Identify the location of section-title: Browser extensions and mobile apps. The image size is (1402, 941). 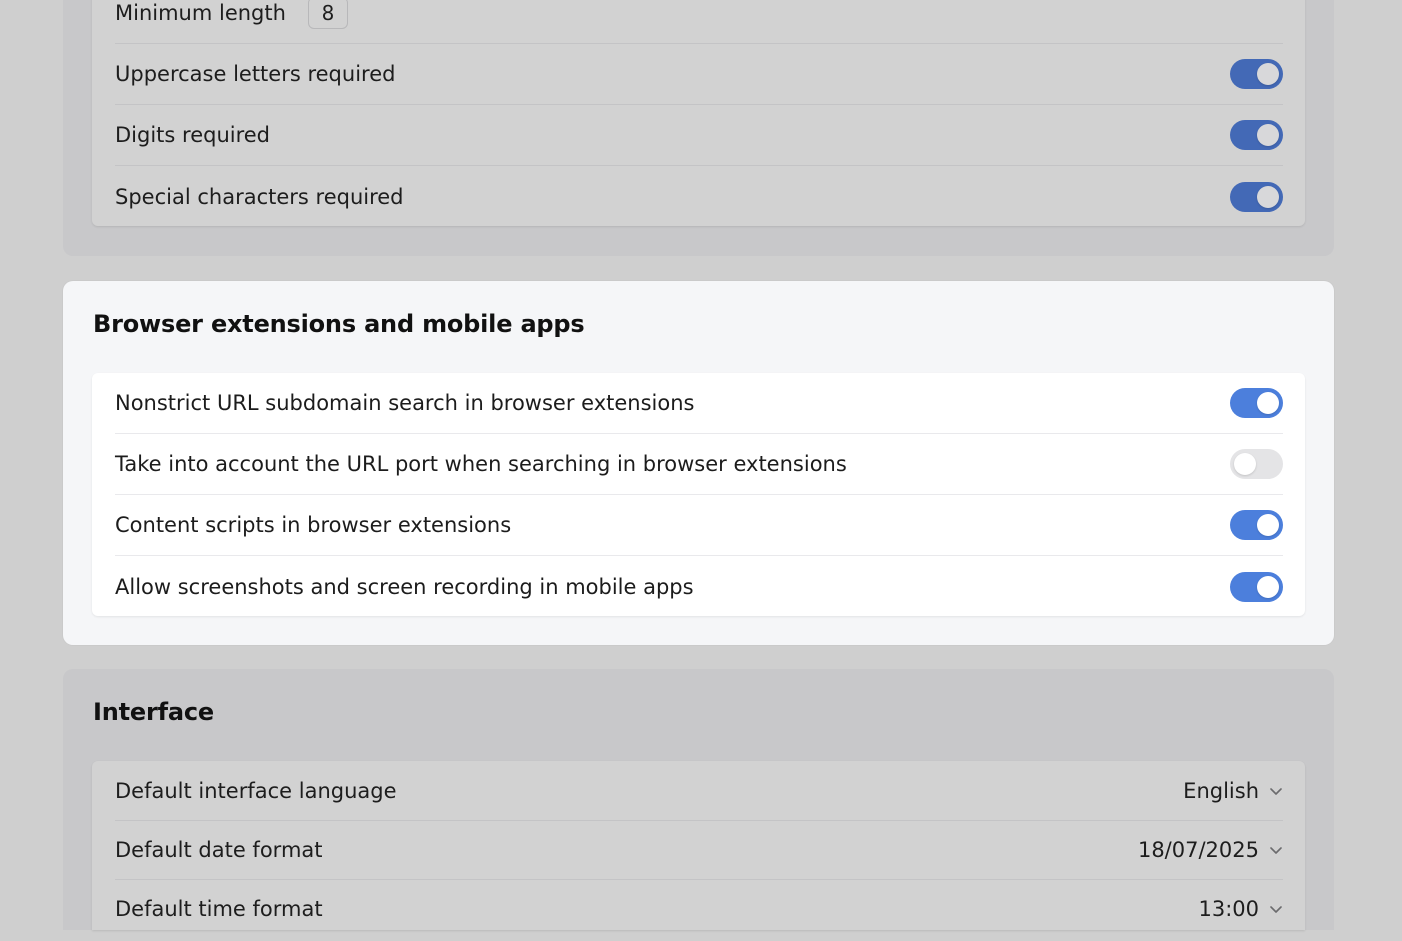
(339, 324).